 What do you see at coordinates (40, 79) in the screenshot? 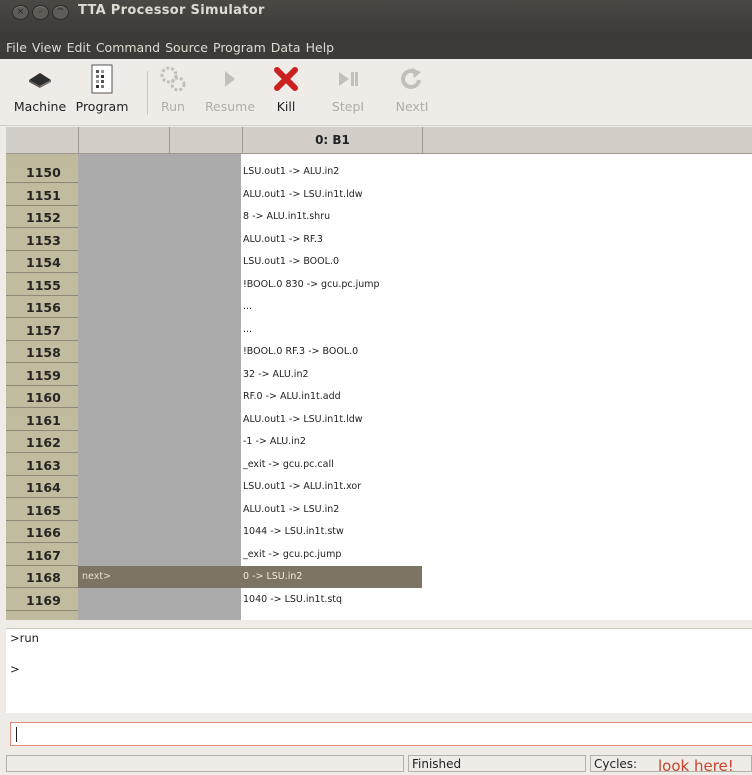
I see `chip-icon` at bounding box center [40, 79].